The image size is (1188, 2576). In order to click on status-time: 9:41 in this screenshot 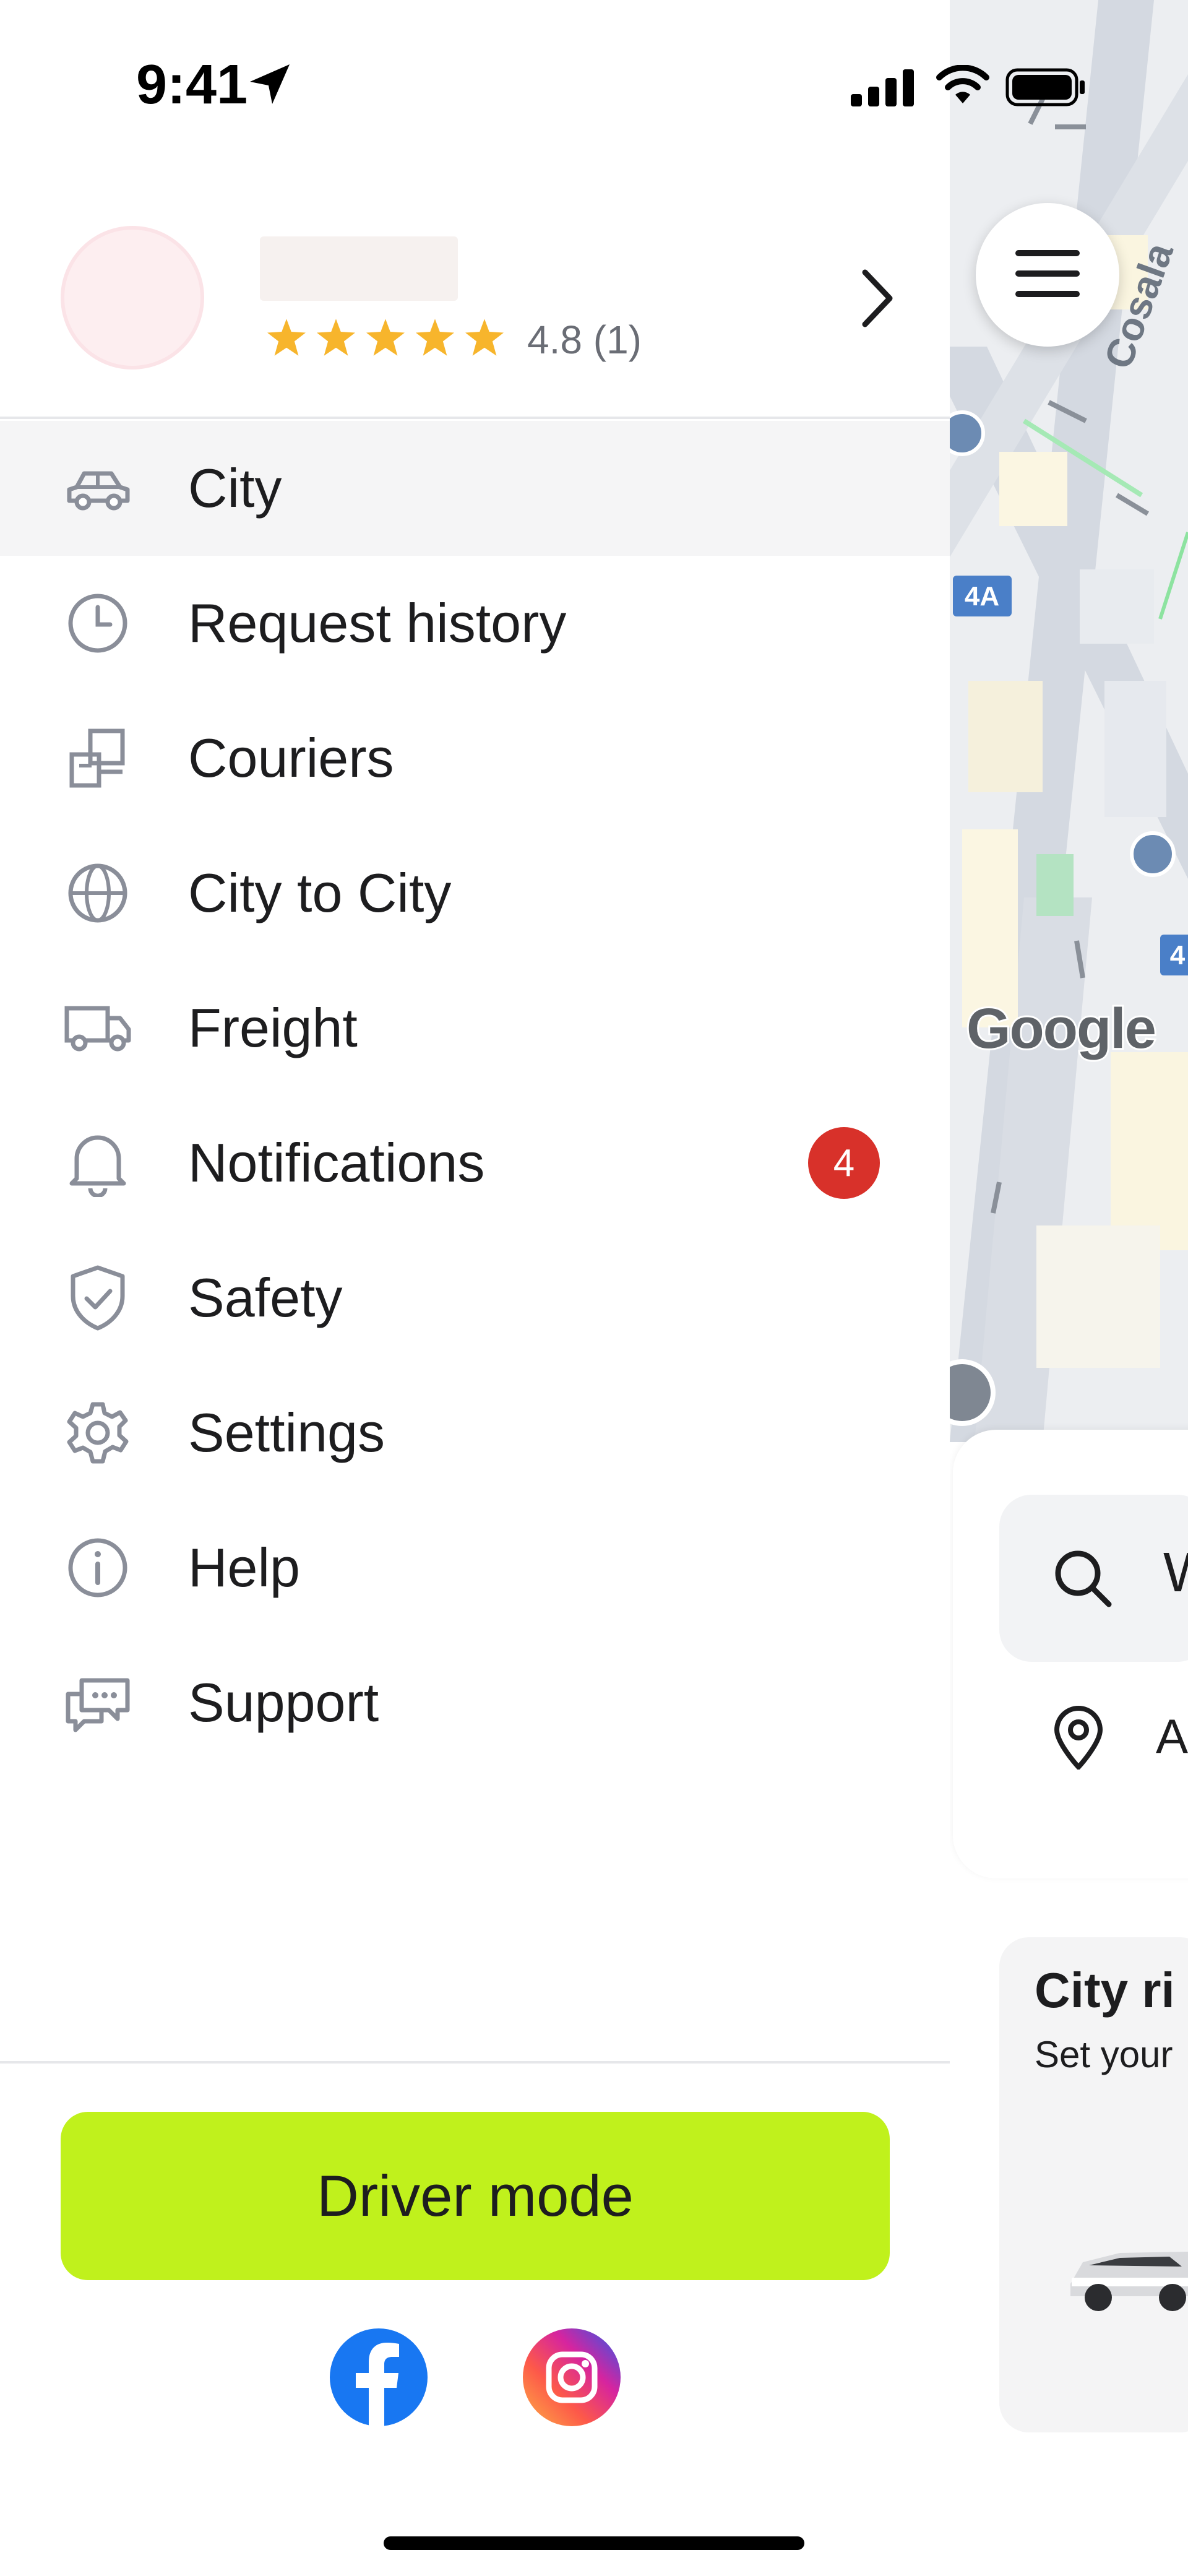, I will do `click(192, 85)`.